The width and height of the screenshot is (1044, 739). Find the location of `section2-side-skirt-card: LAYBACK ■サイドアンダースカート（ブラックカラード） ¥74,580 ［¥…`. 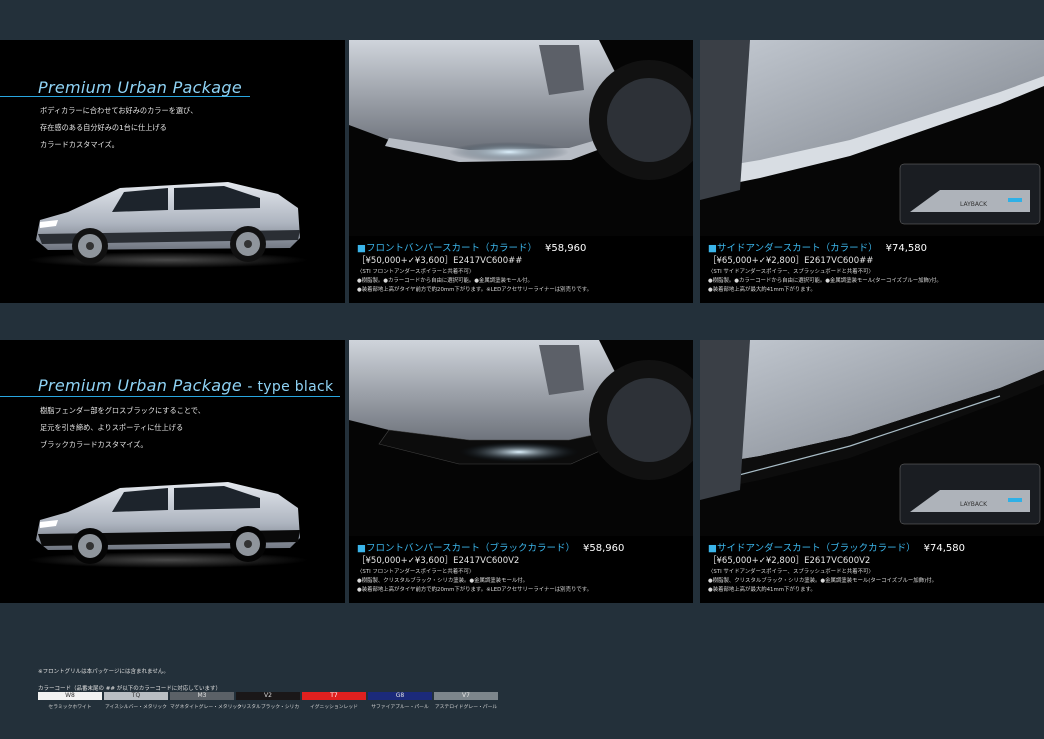

section2-side-skirt-card: LAYBACK ■サイドアンダースカート（ブラックカラード） ¥74,580 ［¥… is located at coordinates (872, 471).